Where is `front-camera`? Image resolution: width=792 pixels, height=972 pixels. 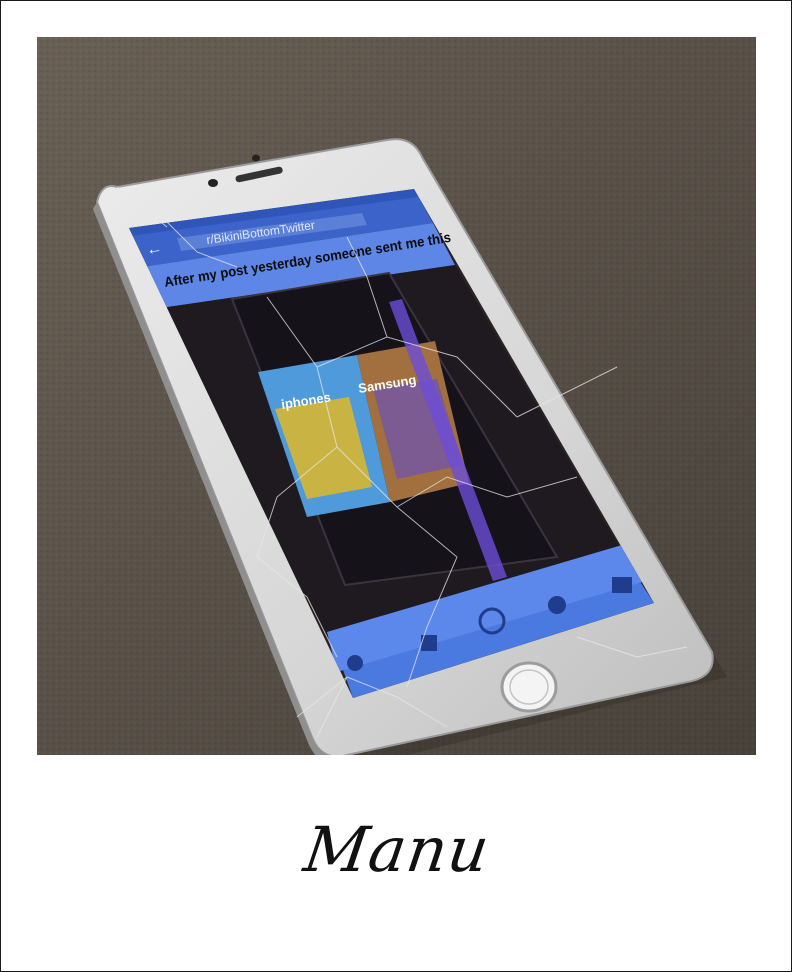 front-camera is located at coordinates (213, 183).